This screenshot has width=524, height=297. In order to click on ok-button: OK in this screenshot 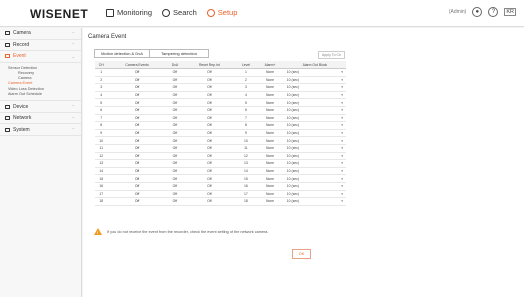, I will do `click(301, 254)`.